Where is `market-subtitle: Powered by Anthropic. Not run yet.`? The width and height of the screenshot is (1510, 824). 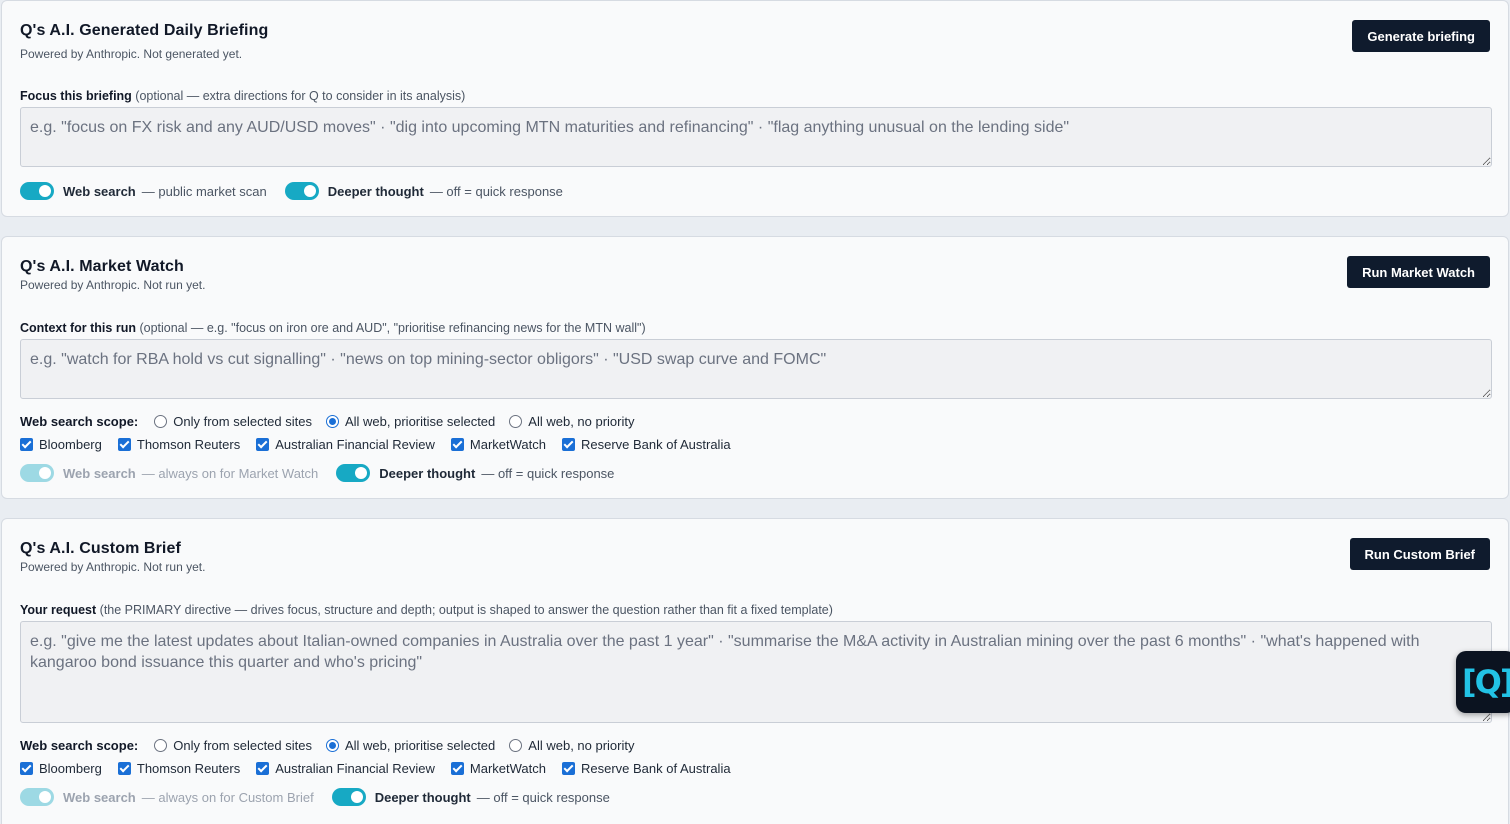
market-subtitle: Powered by Anthropic. Not run yet. is located at coordinates (113, 285).